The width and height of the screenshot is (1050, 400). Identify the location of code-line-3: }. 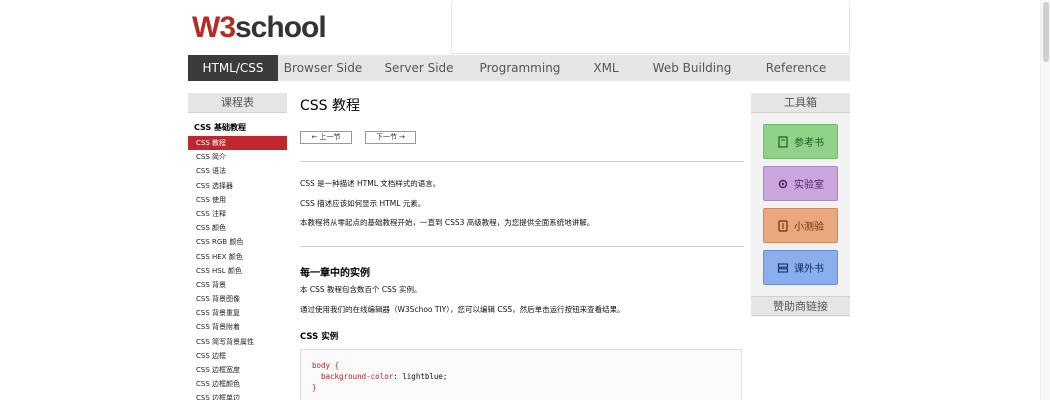
(526, 387).